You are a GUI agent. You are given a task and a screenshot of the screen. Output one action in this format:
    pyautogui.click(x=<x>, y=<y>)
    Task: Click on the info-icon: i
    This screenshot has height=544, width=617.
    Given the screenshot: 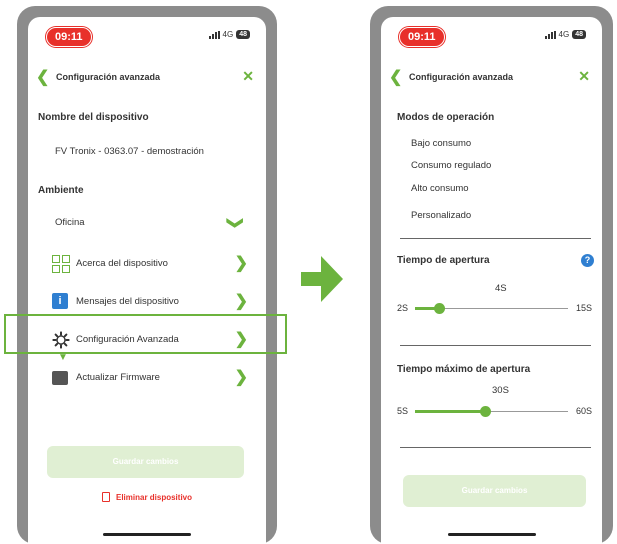 What is the action you would take?
    pyautogui.click(x=60, y=301)
    